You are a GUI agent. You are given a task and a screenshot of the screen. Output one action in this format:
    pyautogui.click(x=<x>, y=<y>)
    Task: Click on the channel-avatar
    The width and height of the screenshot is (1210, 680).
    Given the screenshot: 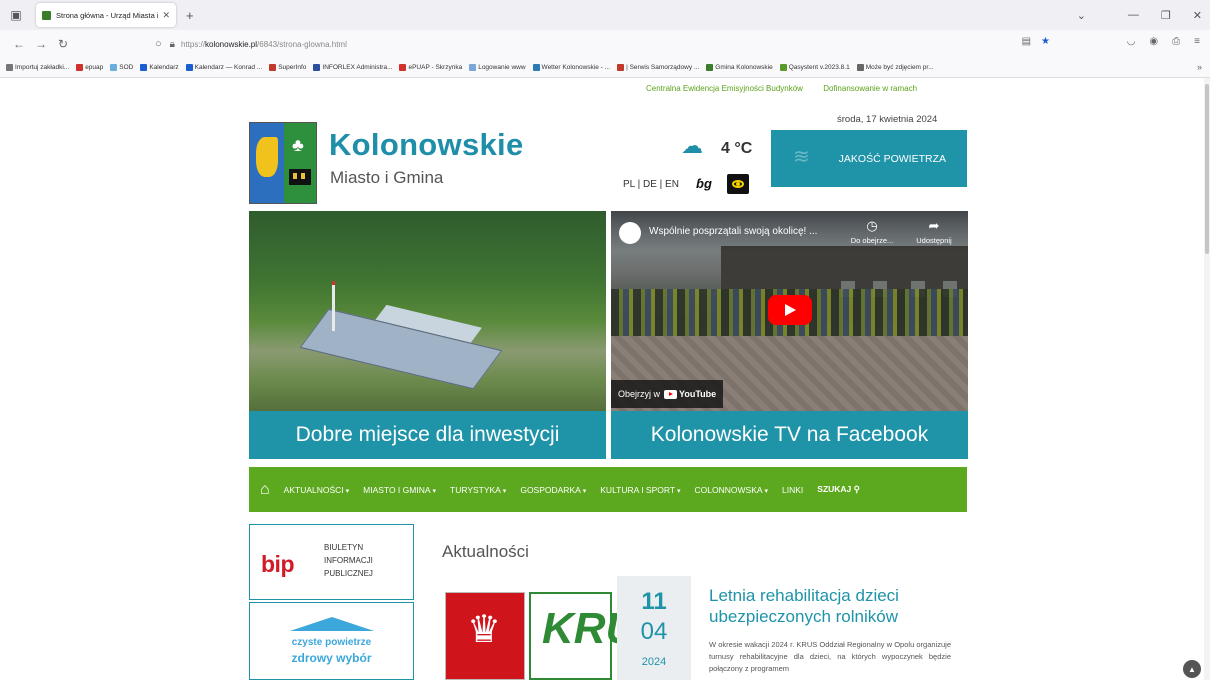 What is the action you would take?
    pyautogui.click(x=630, y=233)
    